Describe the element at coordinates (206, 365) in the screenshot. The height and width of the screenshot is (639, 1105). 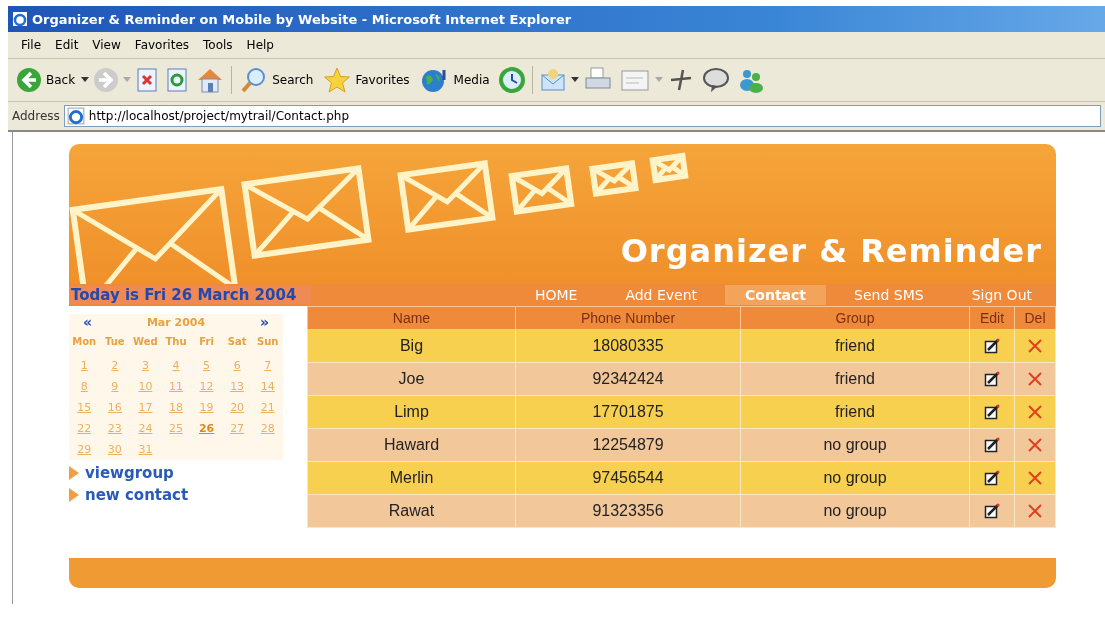
I see `calendar-day: 5` at that location.